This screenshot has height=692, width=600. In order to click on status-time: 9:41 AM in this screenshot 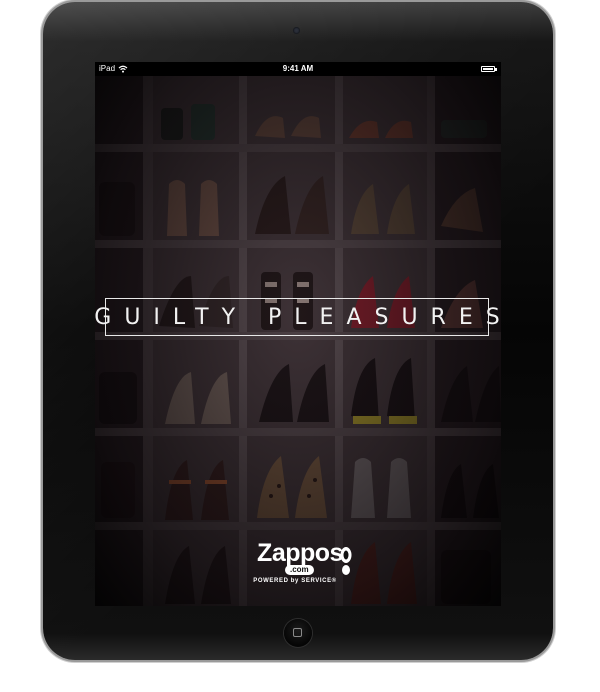, I will do `click(298, 68)`.